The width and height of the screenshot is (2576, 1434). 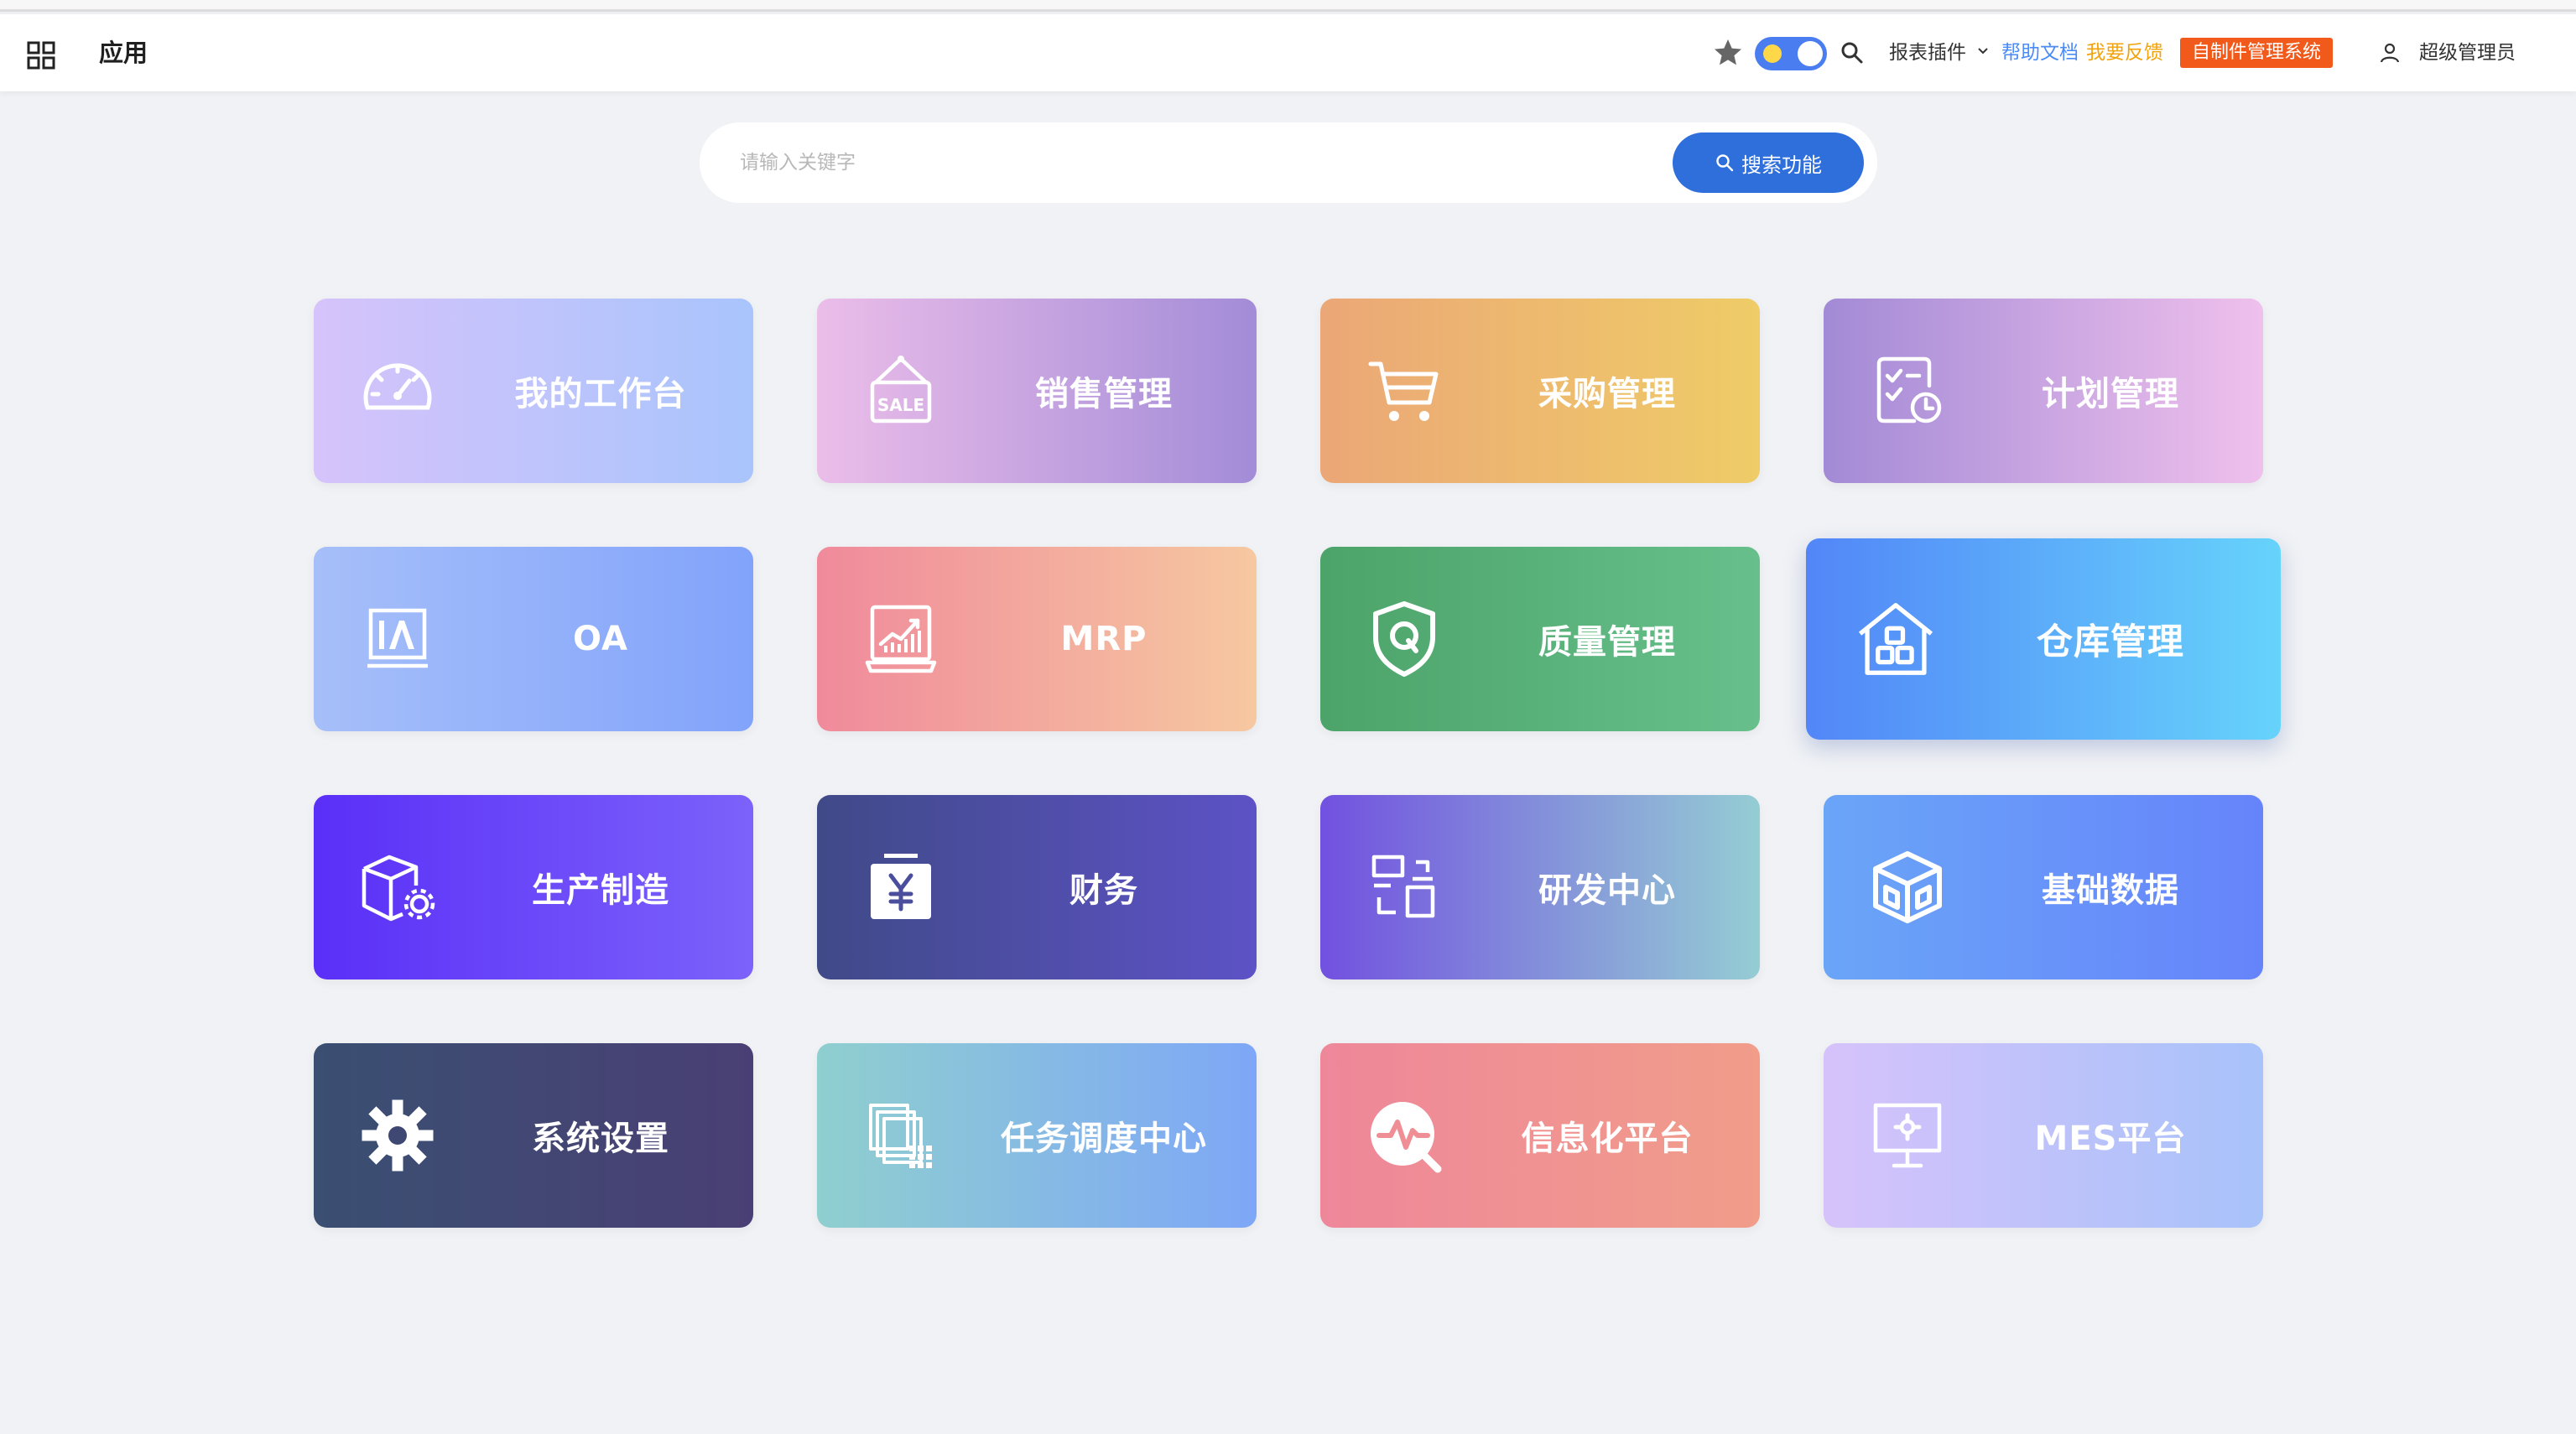 What do you see at coordinates (600, 394) in the screenshot?
I see `app-card-label: 我的工作台` at bounding box center [600, 394].